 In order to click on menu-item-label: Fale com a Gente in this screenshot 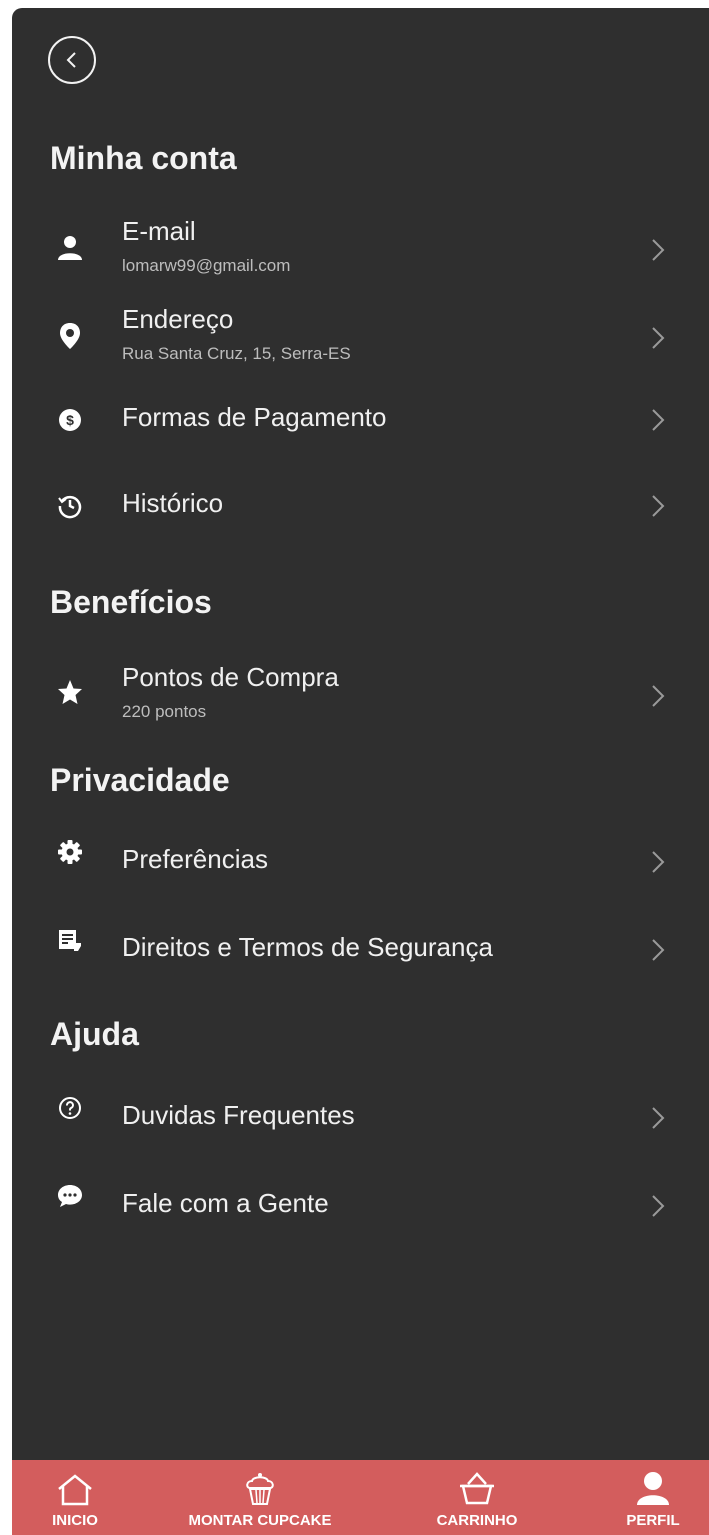, I will do `click(225, 1203)`.